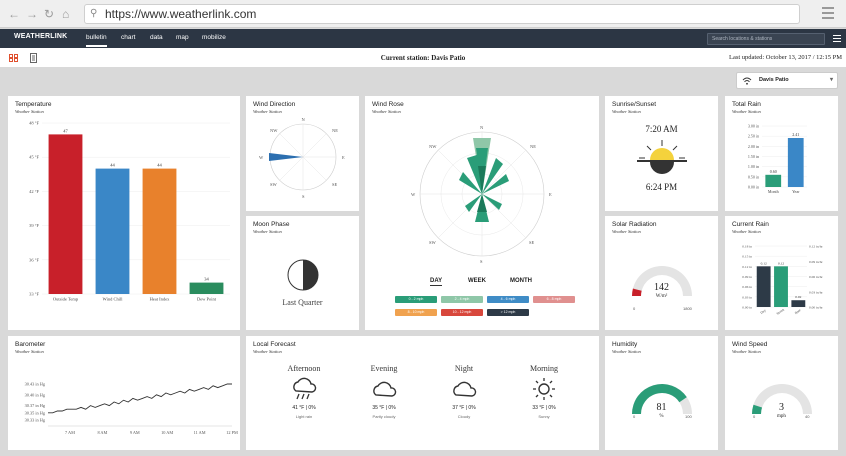 This screenshot has width=846, height=456. Describe the element at coordinates (481, 261) in the screenshot. I see `compass-label: S` at that location.